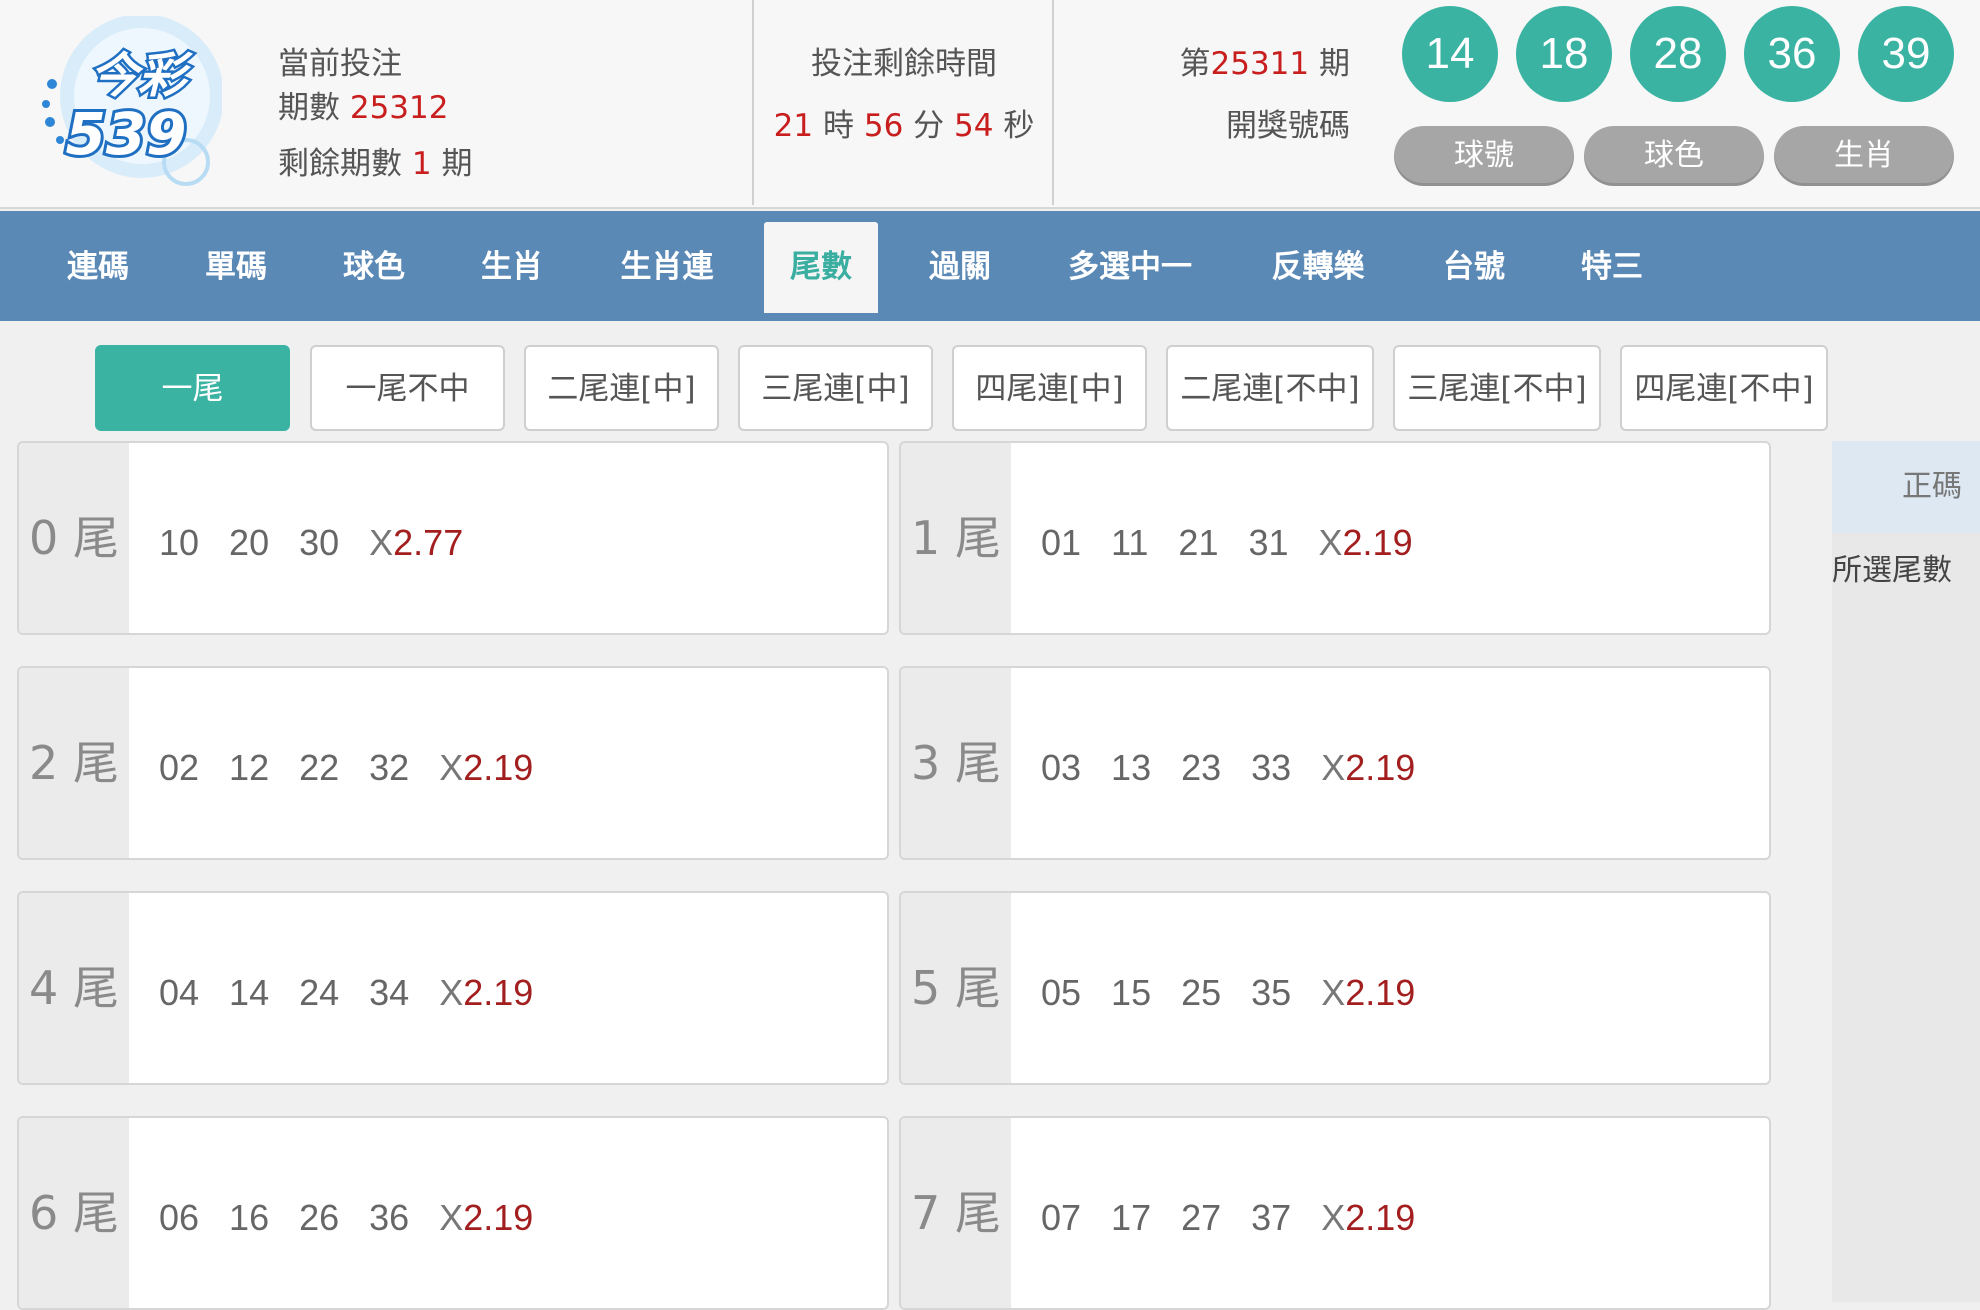 This screenshot has width=1980, height=1310. Describe the element at coordinates (904, 95) in the screenshot. I see `bet-countdown: 投注剩餘時間 21 時 56 分 54 秒` at that location.